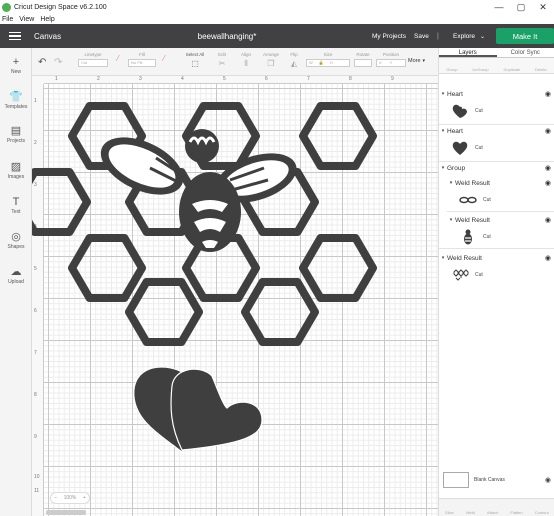 This screenshot has width=554, height=516. I want to click on layer-heart-1: ▾ Heart ◉, so click(496, 94).